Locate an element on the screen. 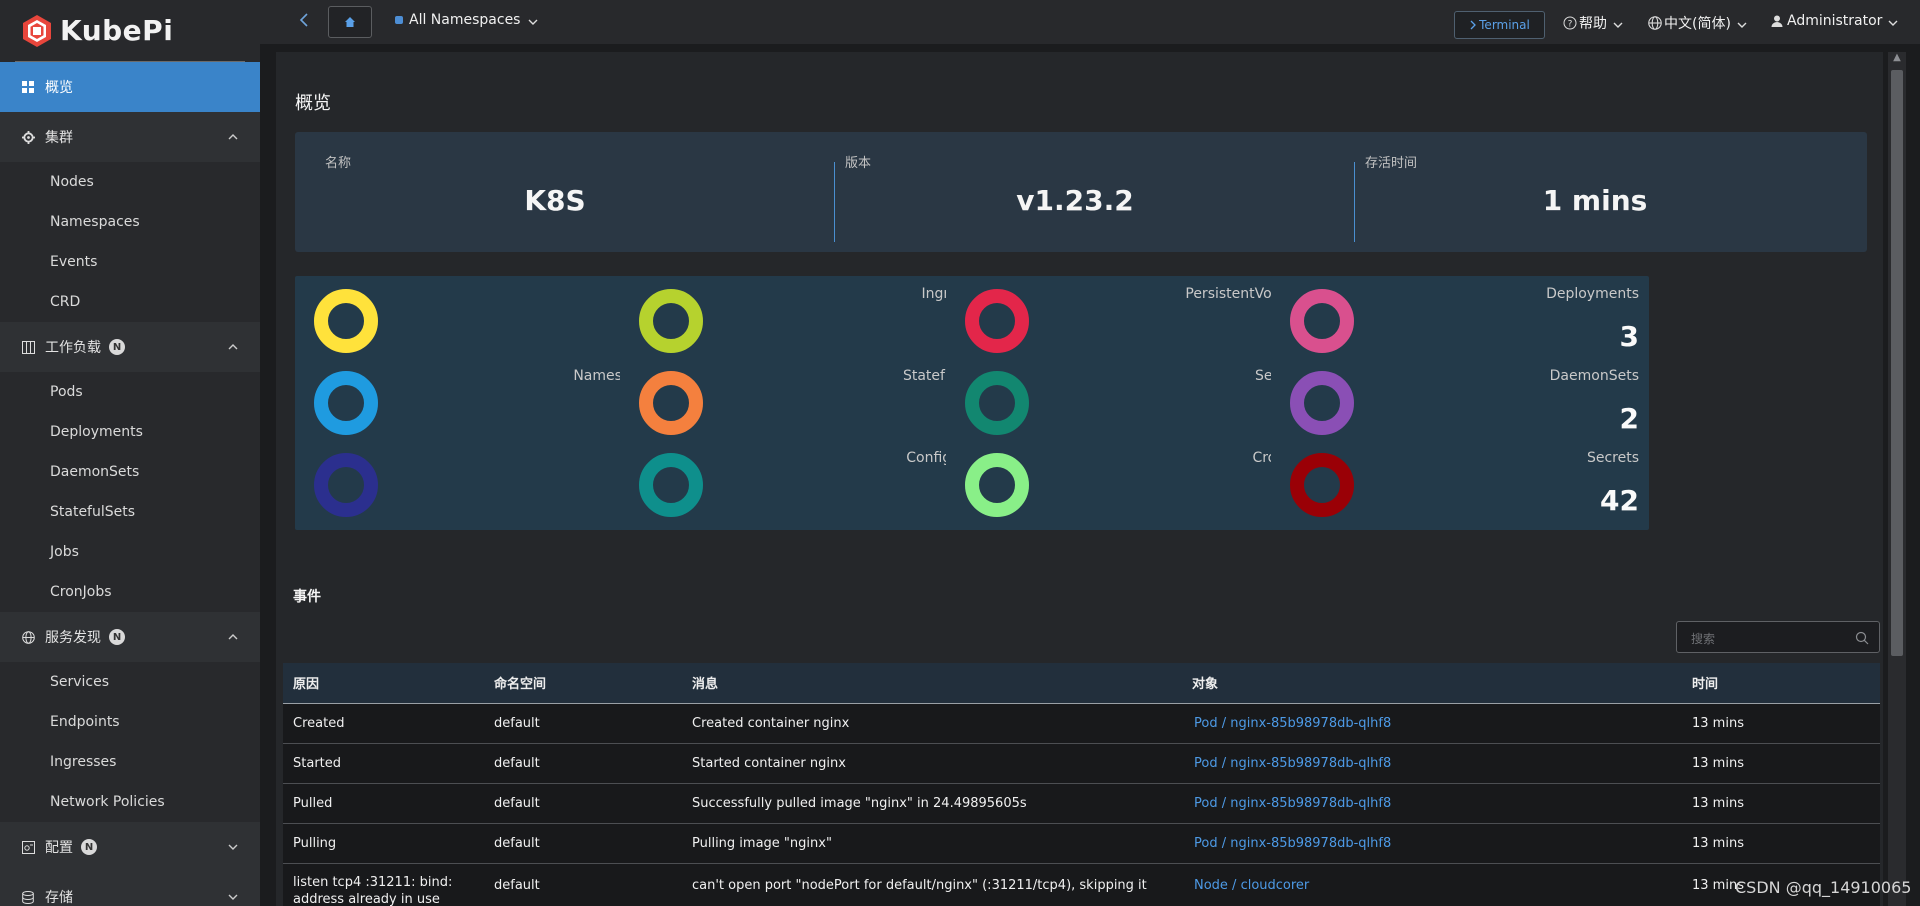 Image resolution: width=1920 pixels, height=906 pixels. chevron-left-icon is located at coordinates (303, 20).